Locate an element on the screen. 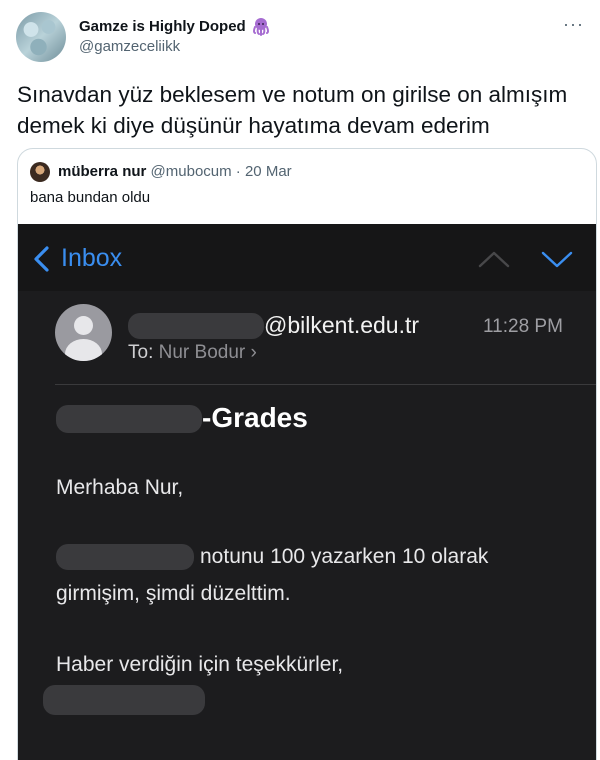 This screenshot has width=600, height=760. mail-subject: -Grades is located at coordinates (255, 417).